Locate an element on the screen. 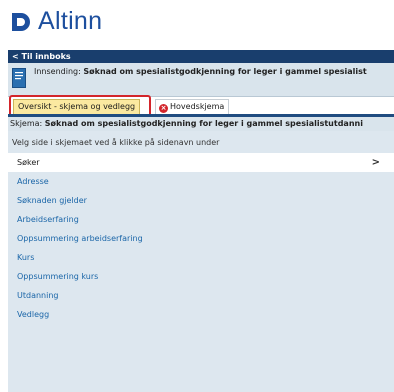 The image size is (394, 392). document-icon is located at coordinates (19, 78).